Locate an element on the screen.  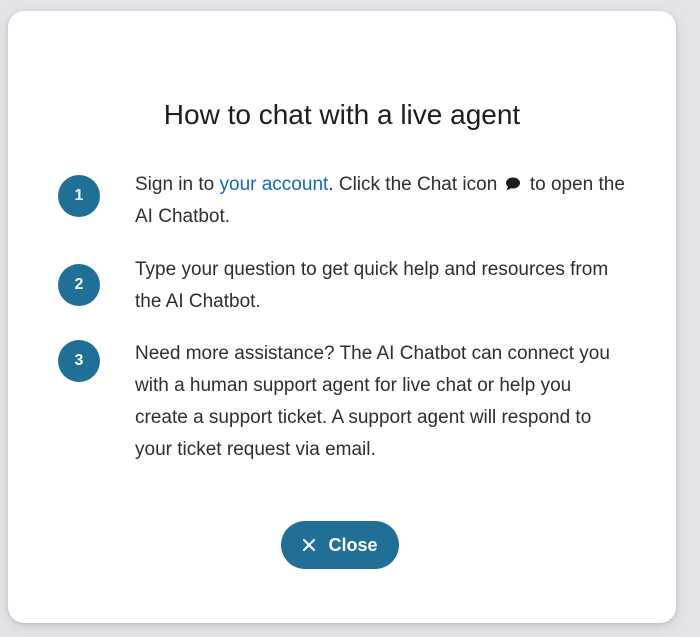
step-1-text-middle: . Click the Chat icon is located at coordinates (413, 184).